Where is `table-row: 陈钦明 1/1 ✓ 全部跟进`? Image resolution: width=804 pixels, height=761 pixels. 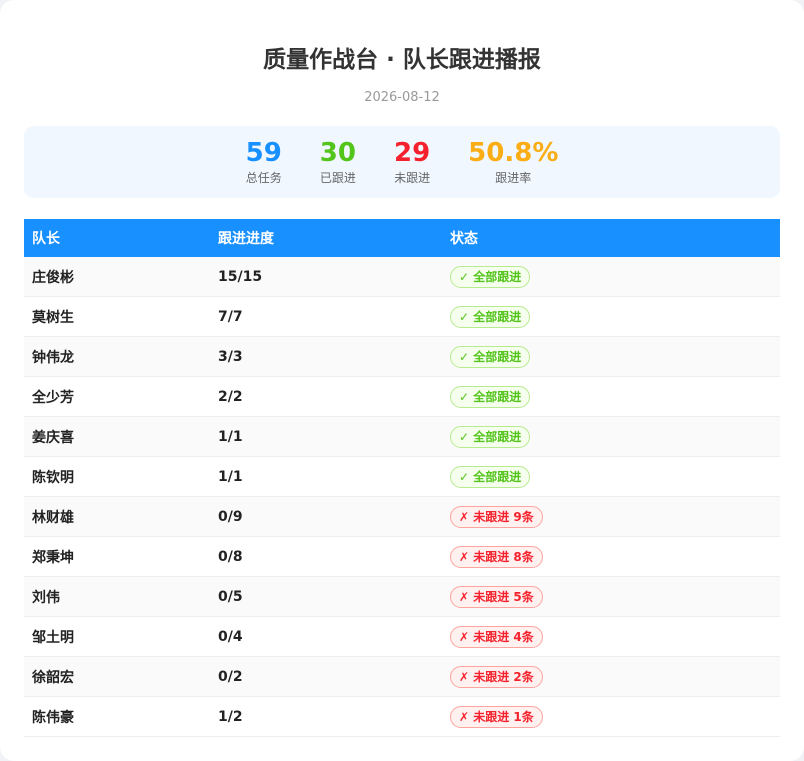 table-row: 陈钦明 1/1 ✓ 全部跟进 is located at coordinates (402, 476).